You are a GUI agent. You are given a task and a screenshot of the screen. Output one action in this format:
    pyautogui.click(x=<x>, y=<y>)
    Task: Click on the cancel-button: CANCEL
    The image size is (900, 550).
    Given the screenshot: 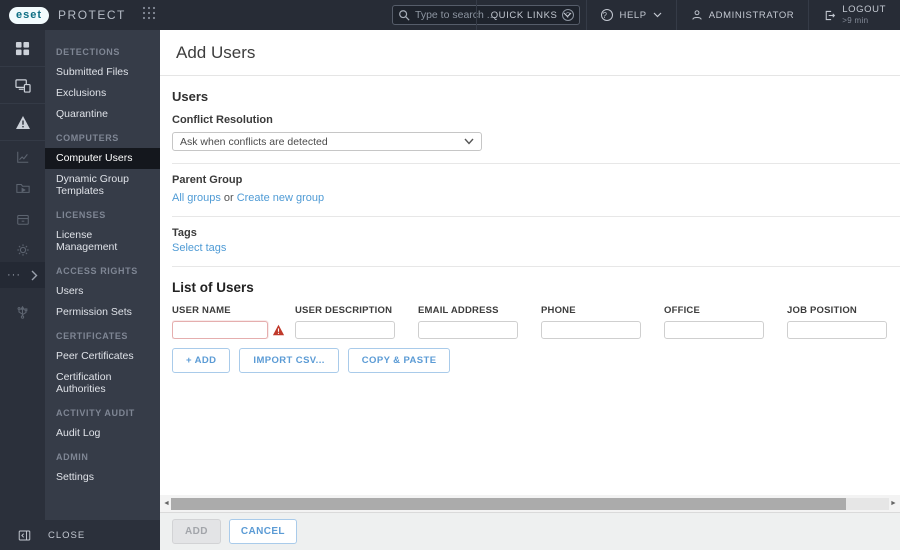 What is the action you would take?
    pyautogui.click(x=262, y=531)
    